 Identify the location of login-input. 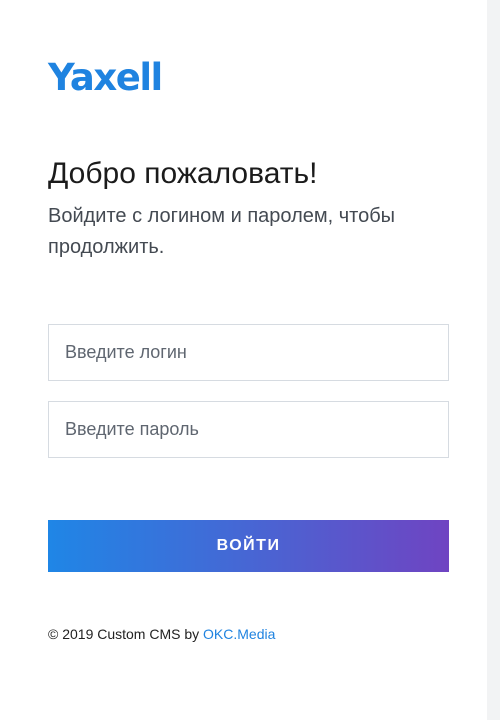
(248, 352).